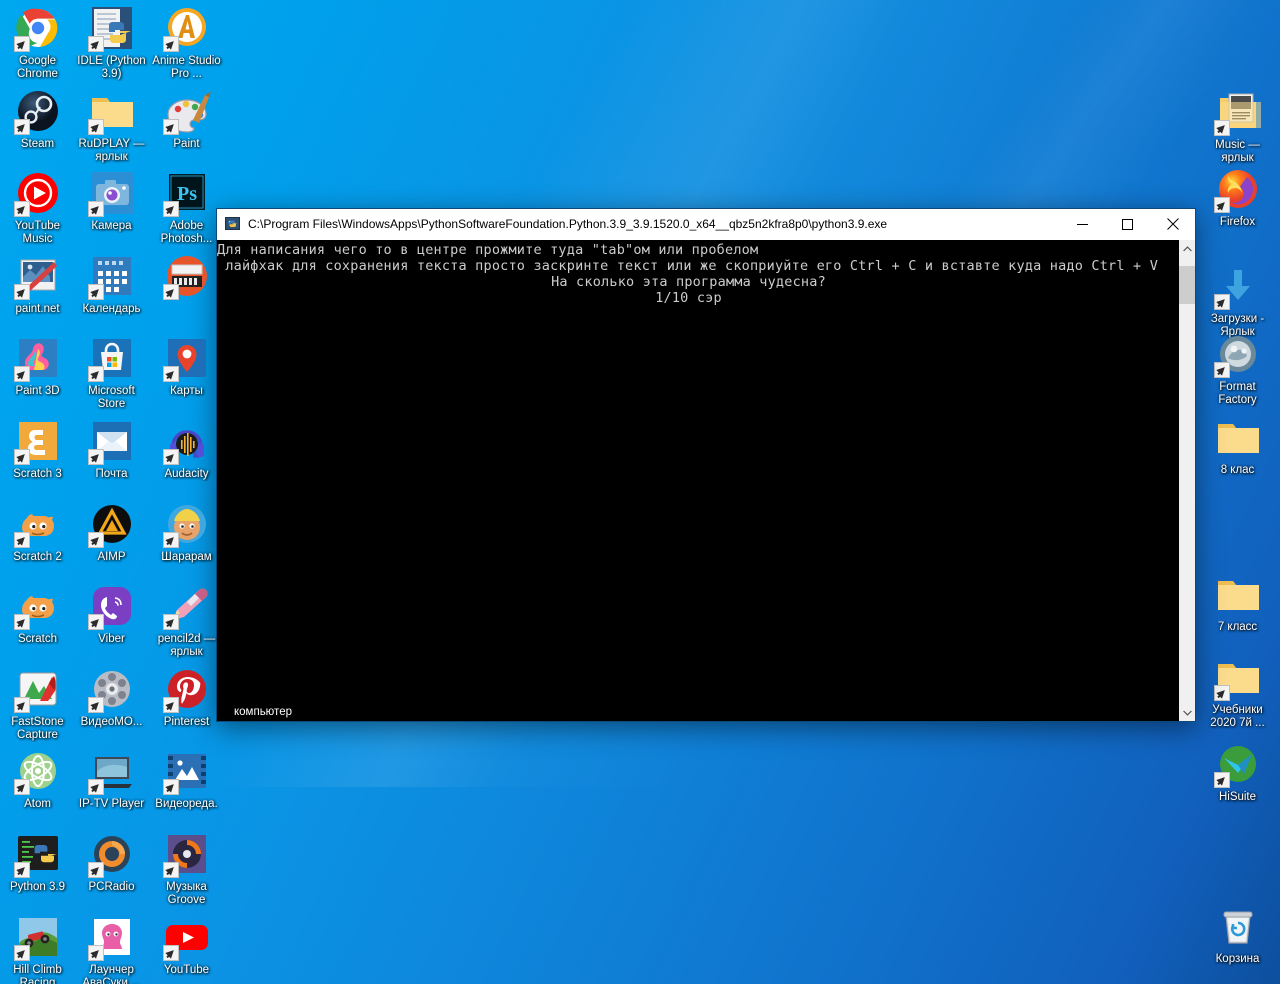 The height and width of the screenshot is (984, 1280). I want to click on desktop-icon: Hill Climb Racing, so click(37, 948).